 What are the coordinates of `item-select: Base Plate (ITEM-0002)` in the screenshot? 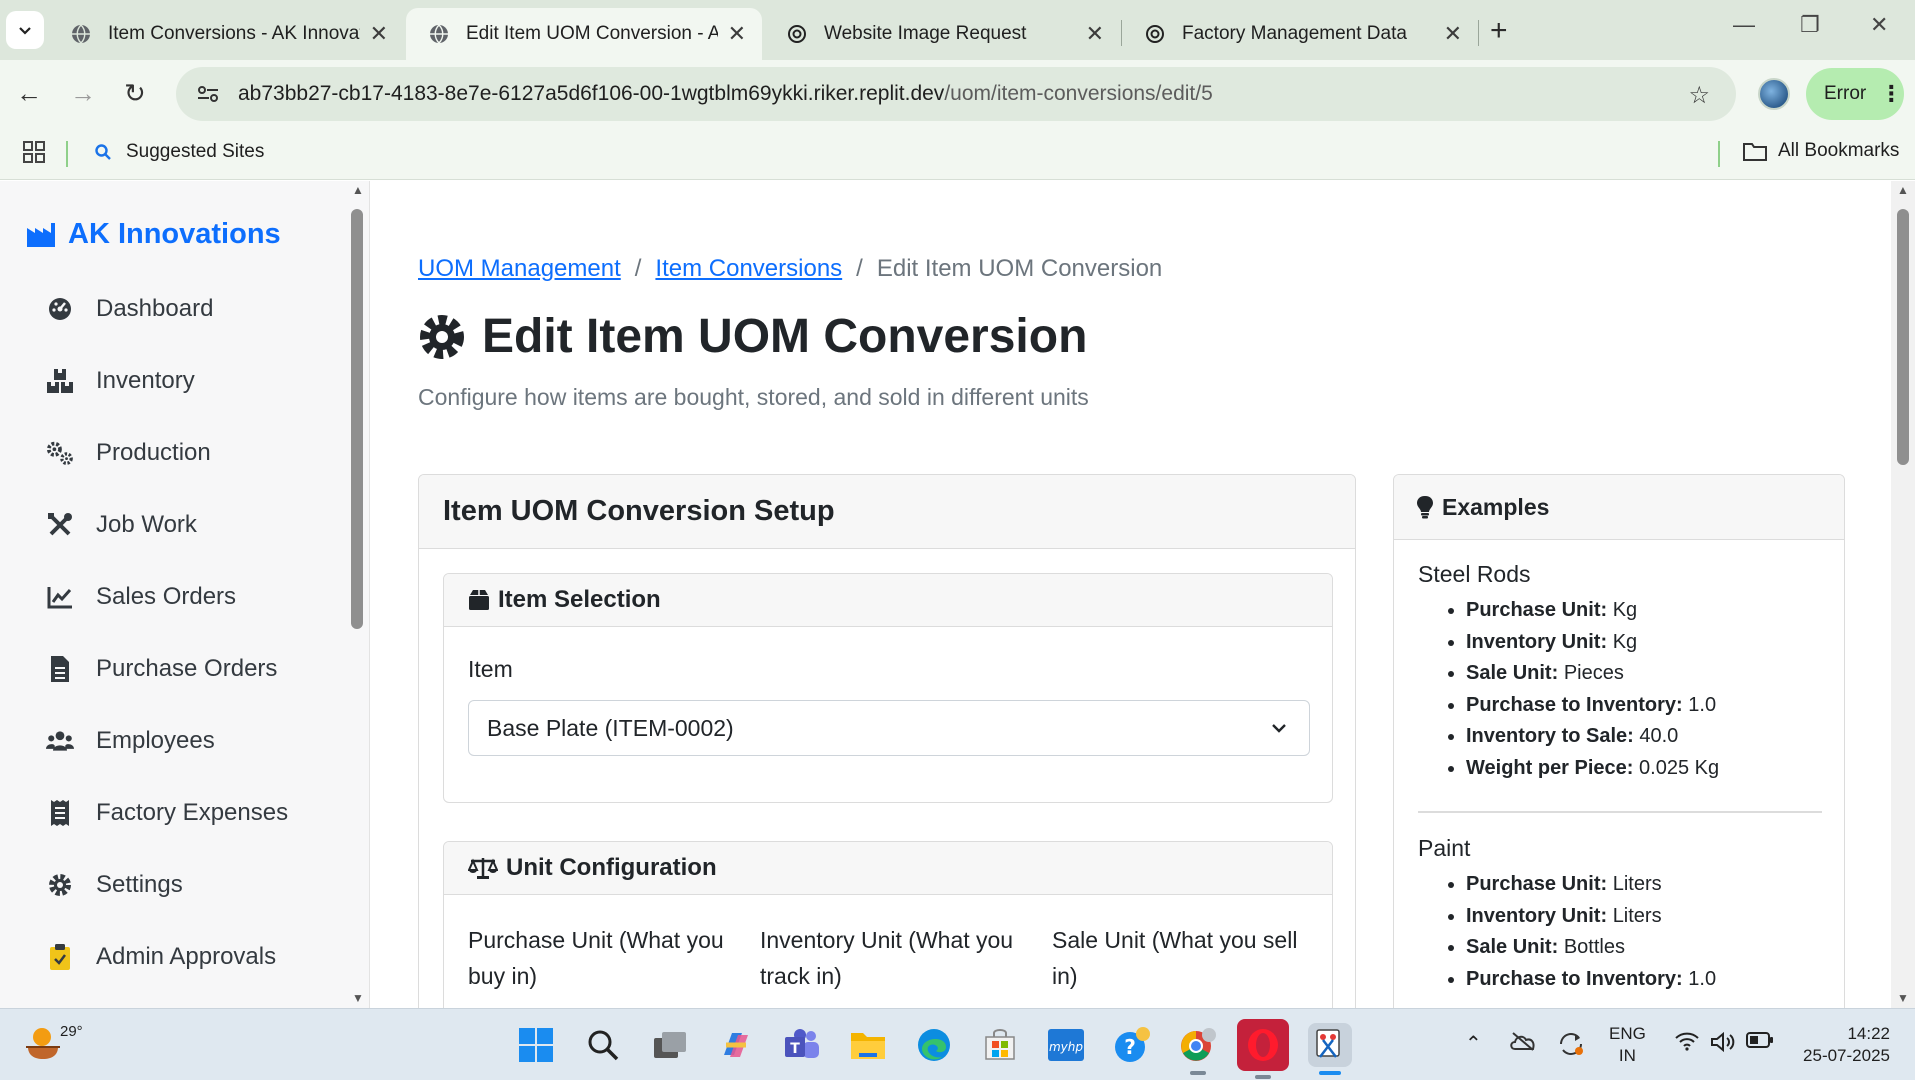 It's located at (889, 728).